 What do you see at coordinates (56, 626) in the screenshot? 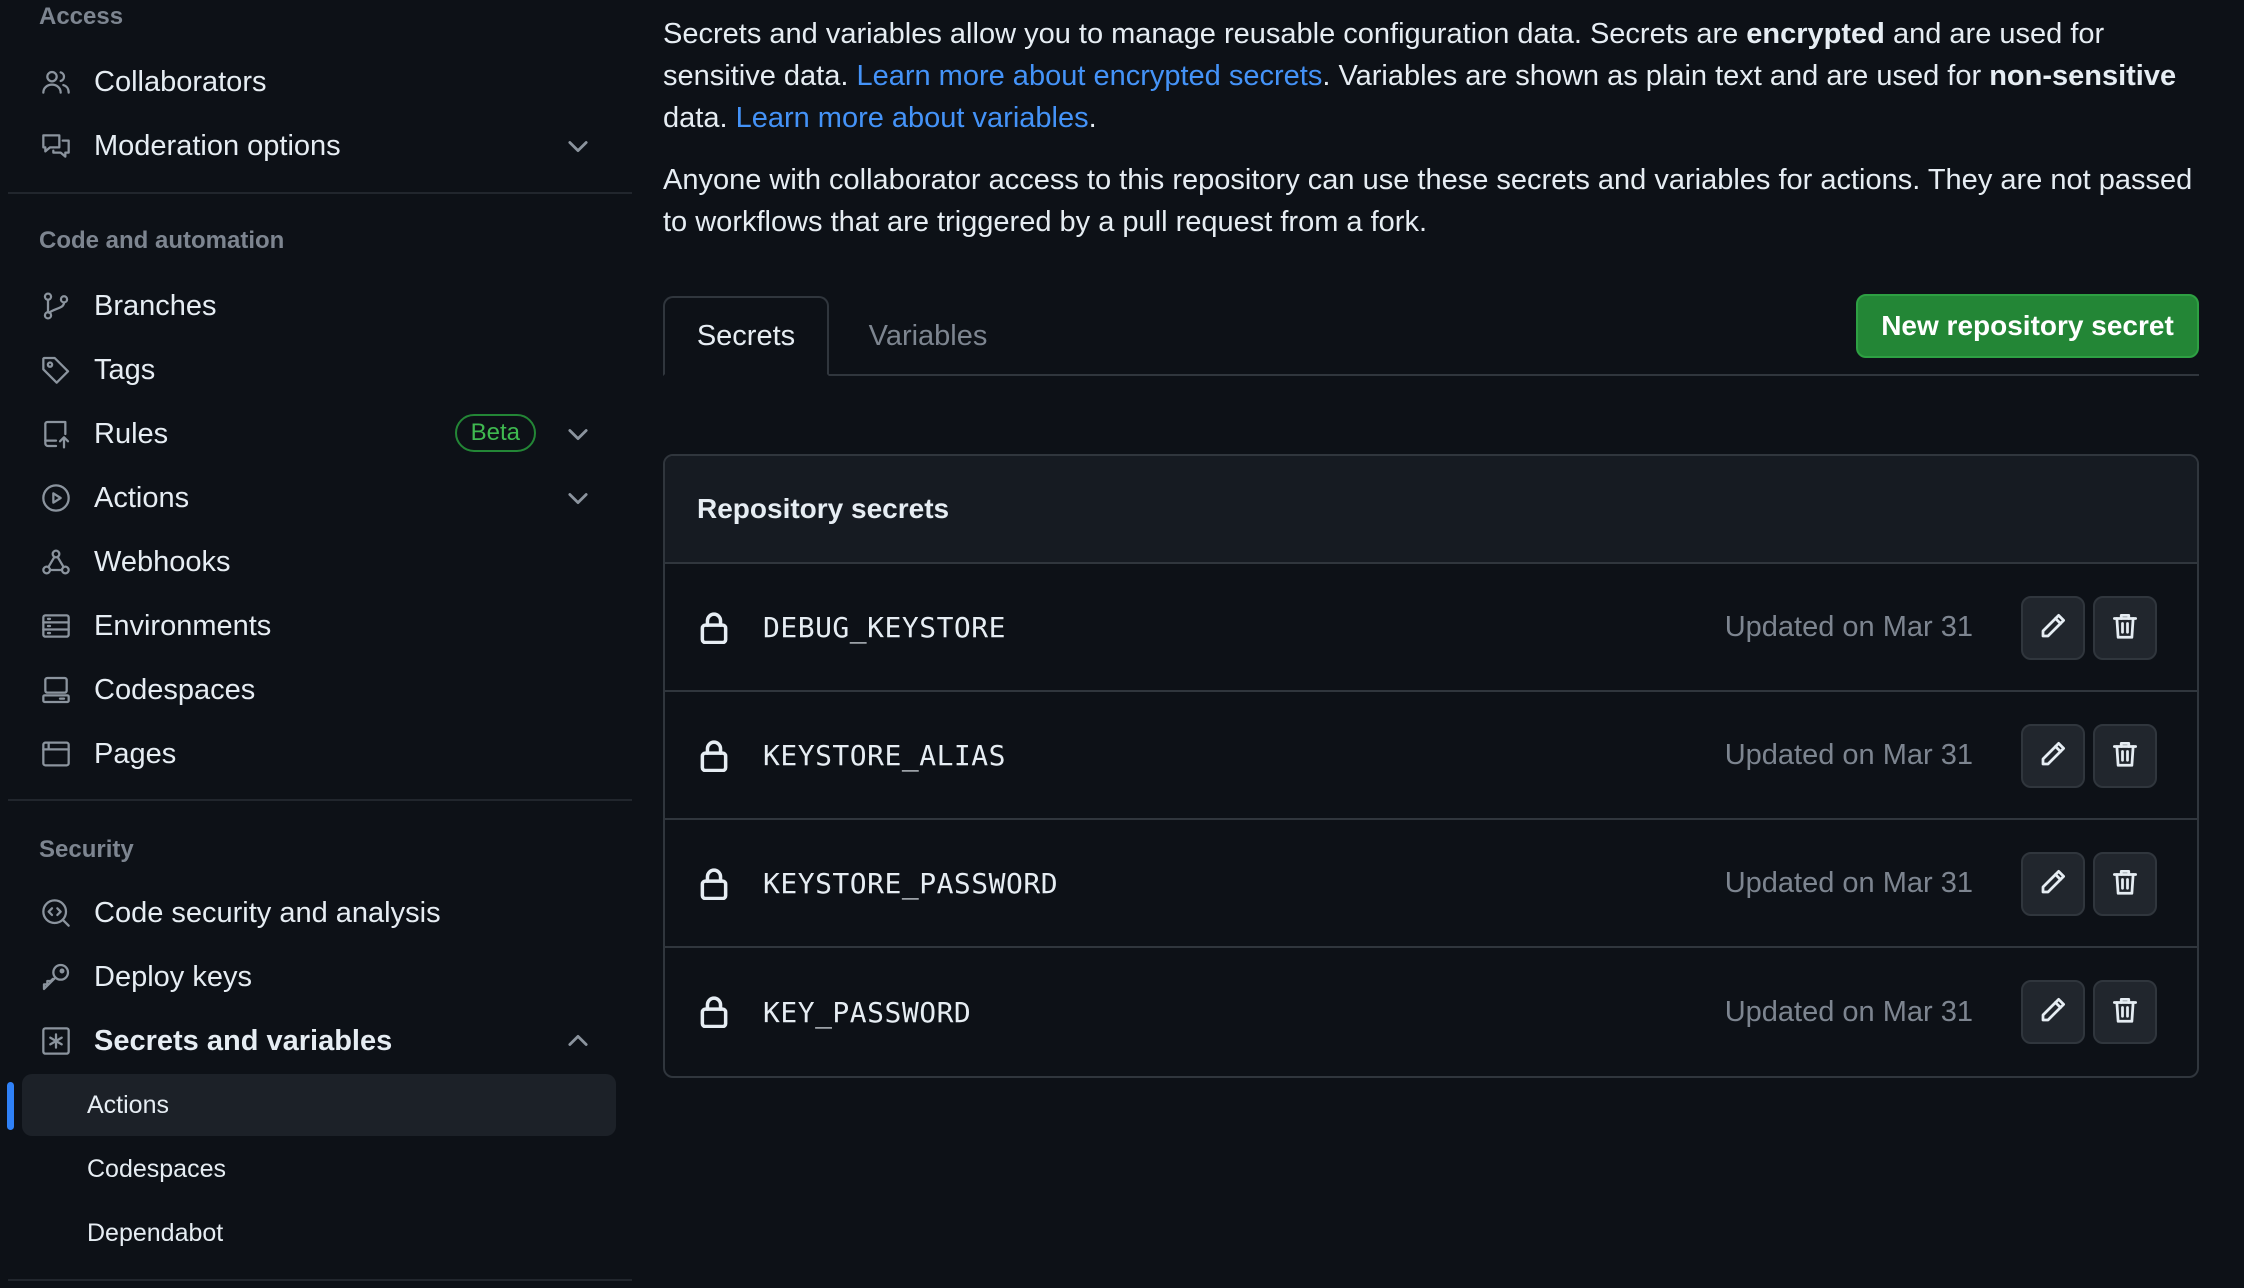
I see `server-icon` at bounding box center [56, 626].